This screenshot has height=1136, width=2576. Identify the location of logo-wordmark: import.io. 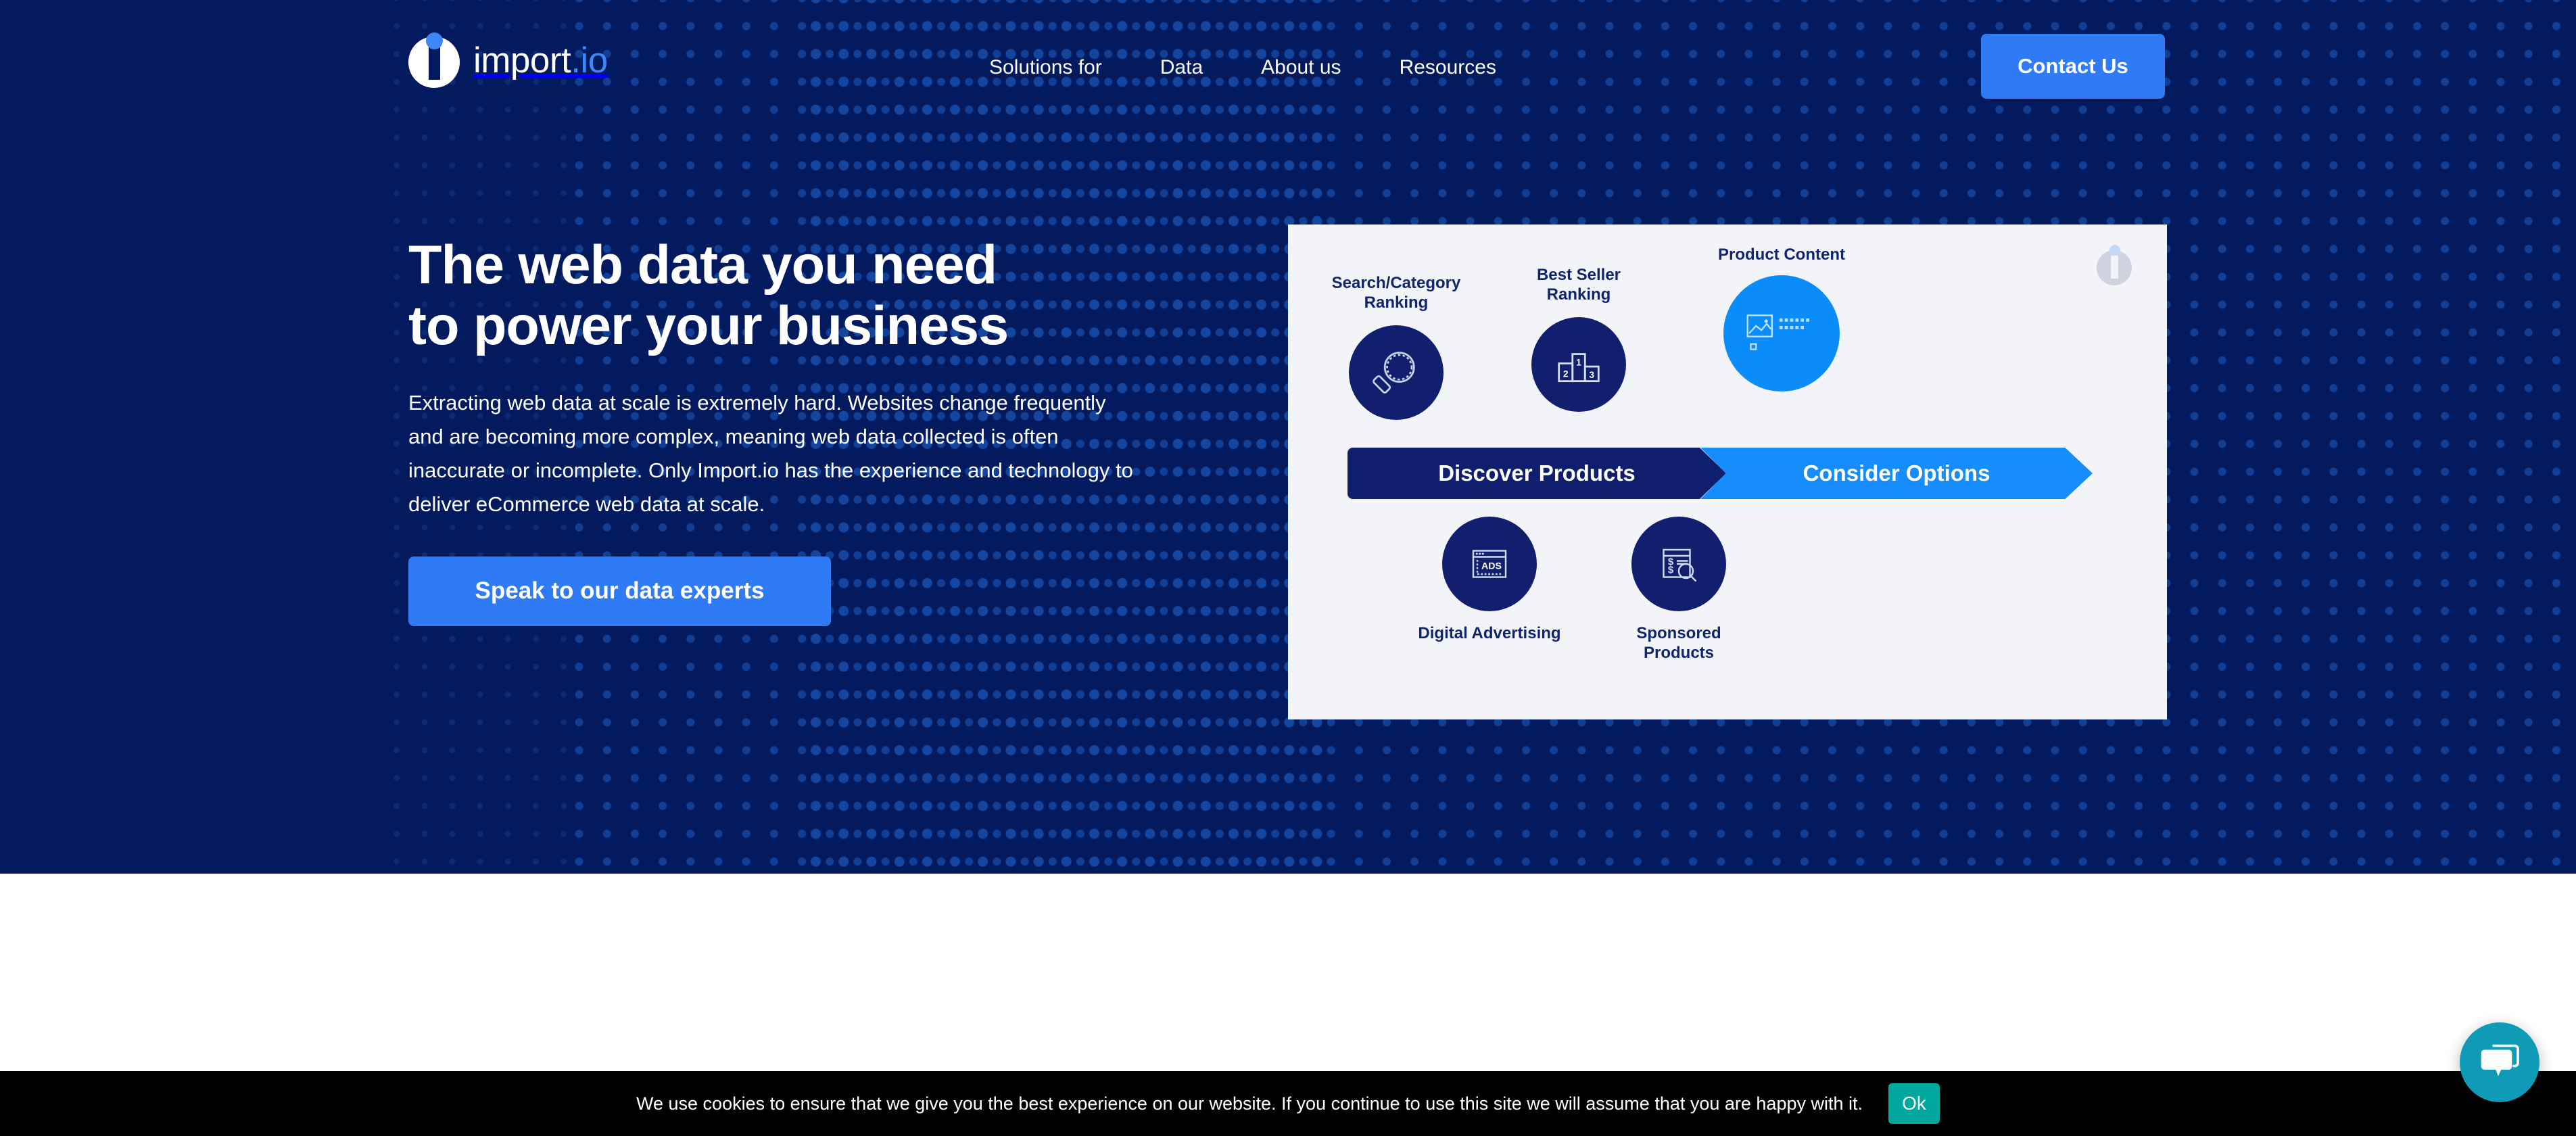
(540, 60).